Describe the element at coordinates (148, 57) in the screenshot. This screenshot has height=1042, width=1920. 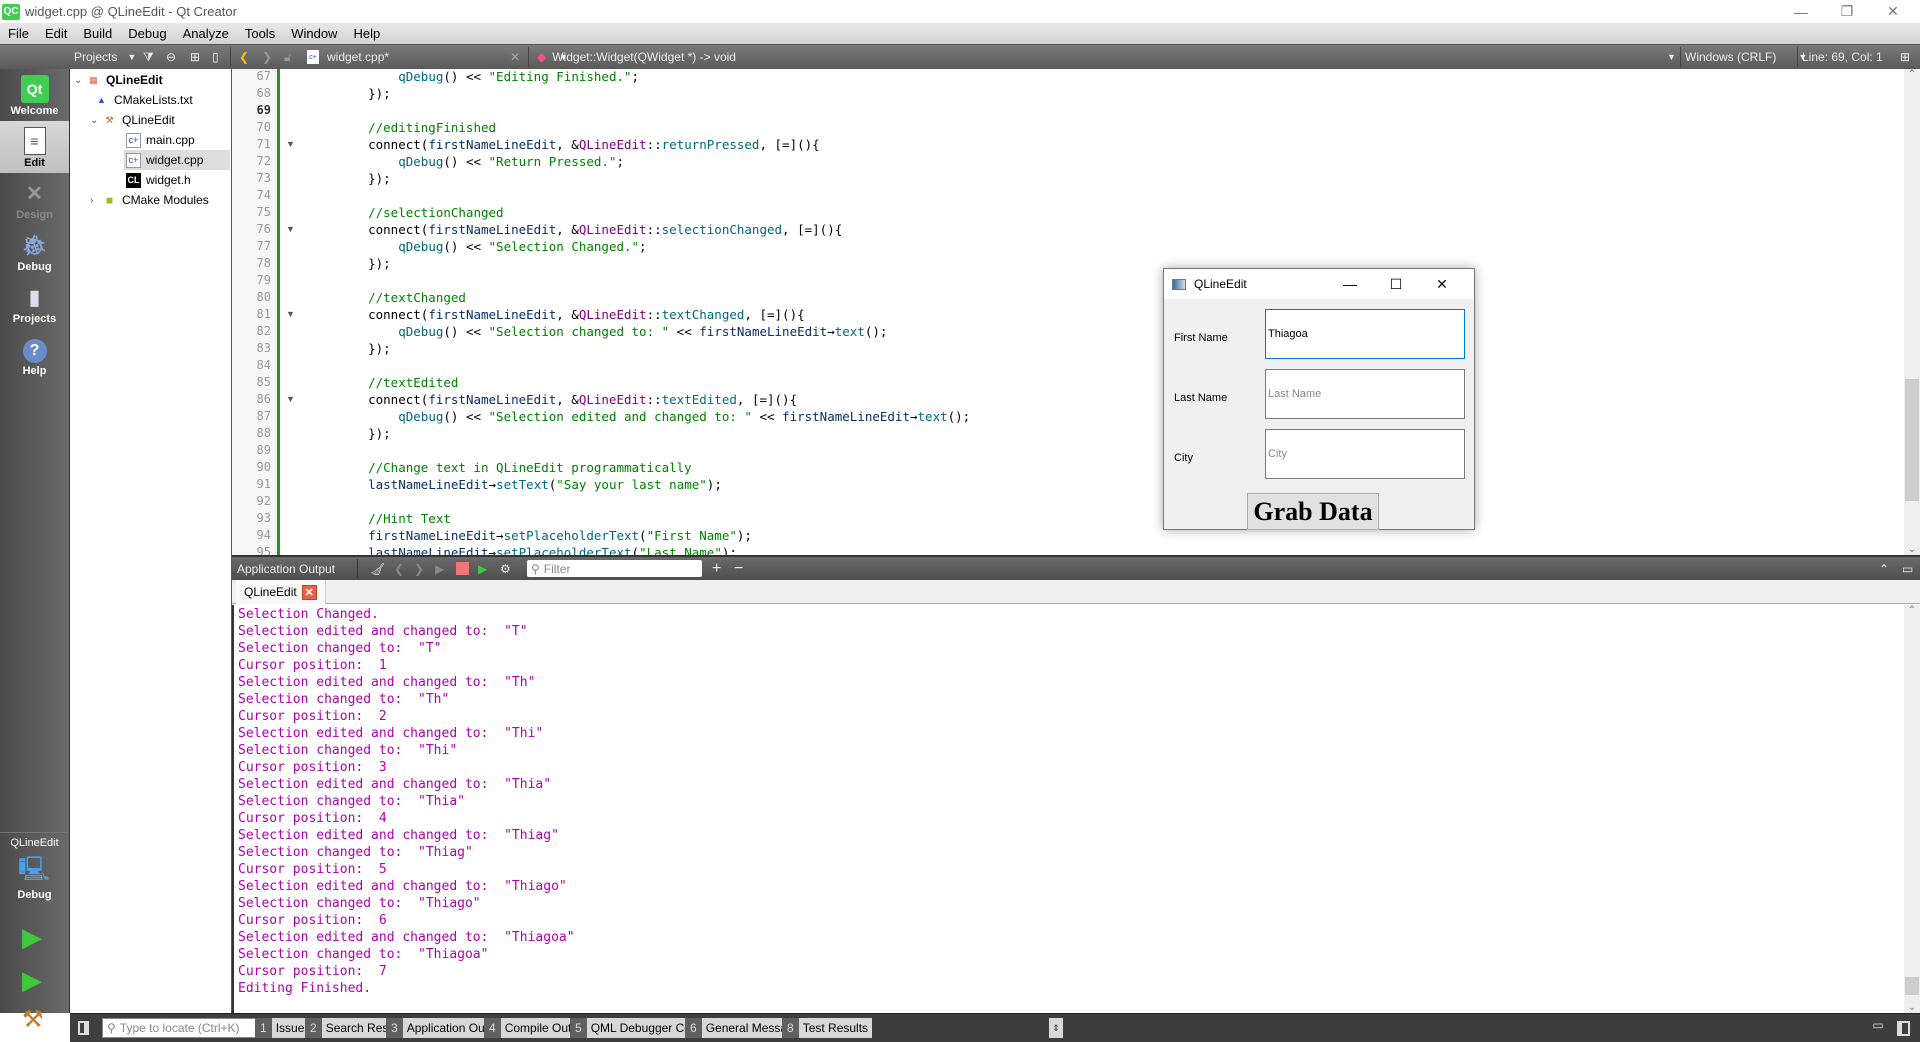
I see `filter-tree-icon: ⧩` at that location.